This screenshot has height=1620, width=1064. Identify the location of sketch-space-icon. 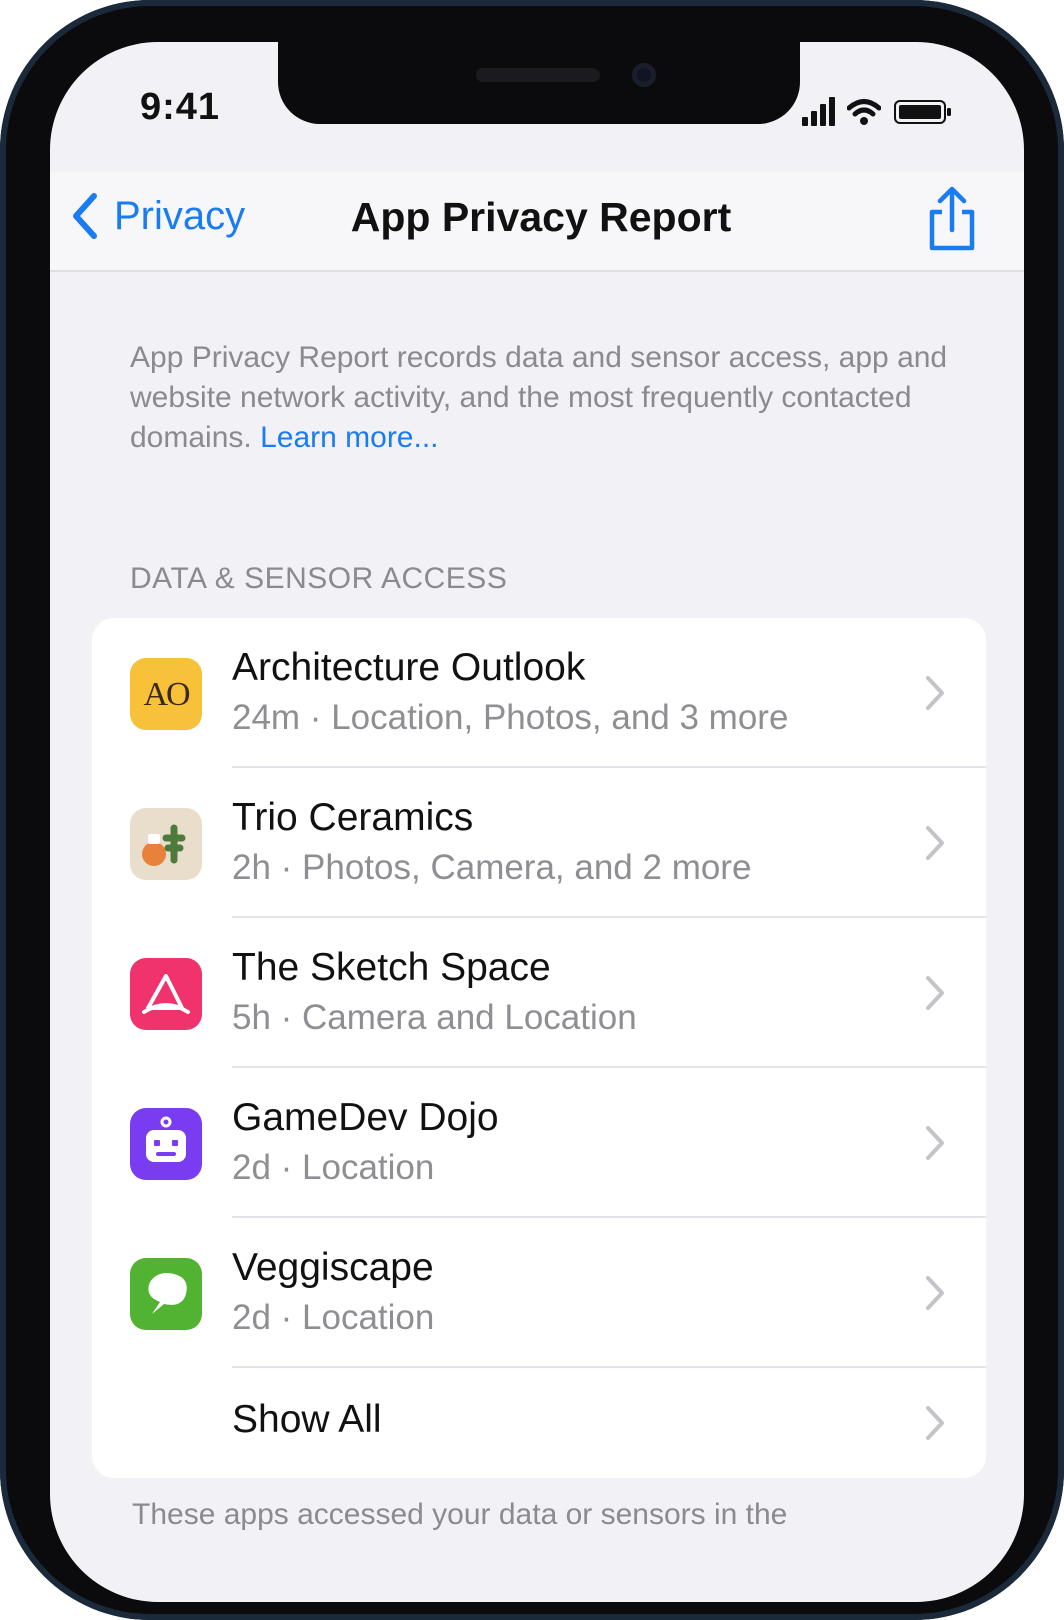
(166, 994).